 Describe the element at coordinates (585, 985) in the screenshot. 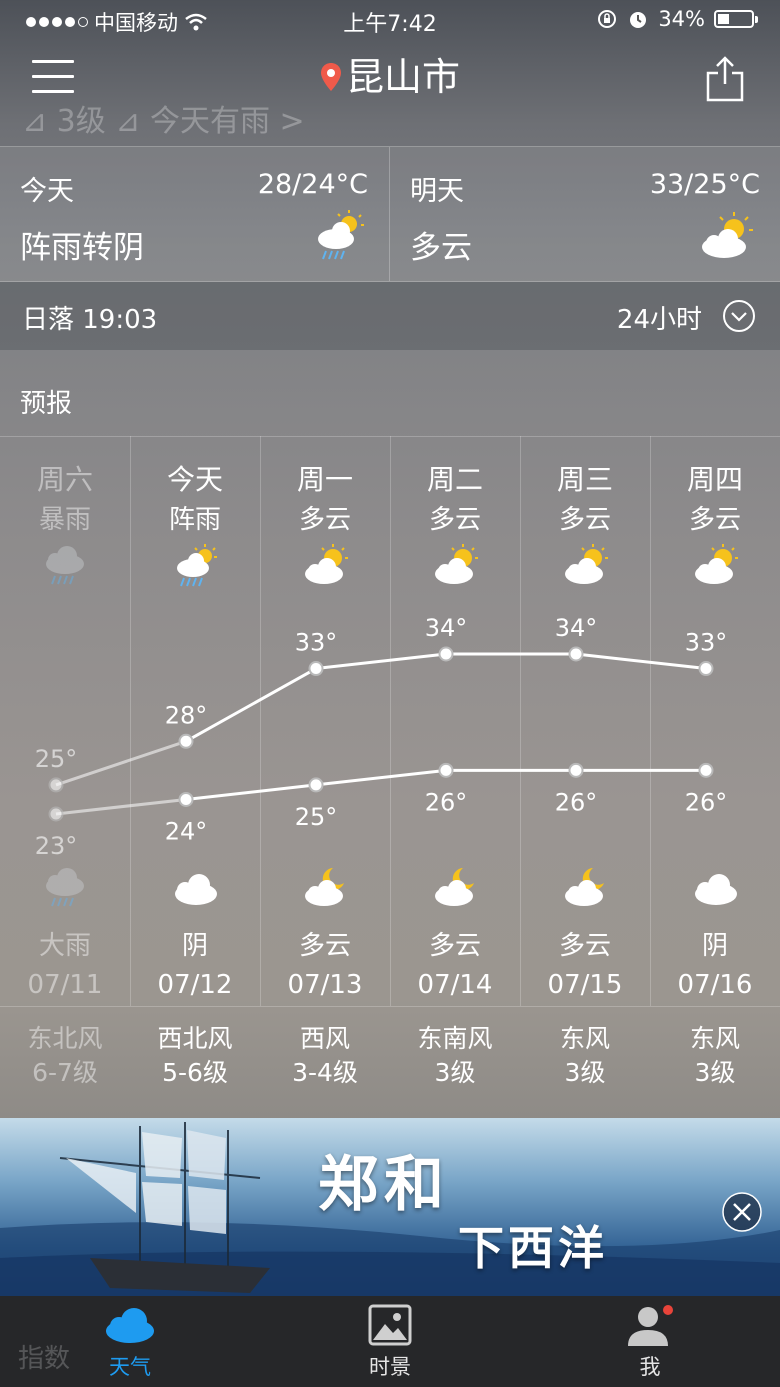

I see `forecast-date: 07/15` at that location.